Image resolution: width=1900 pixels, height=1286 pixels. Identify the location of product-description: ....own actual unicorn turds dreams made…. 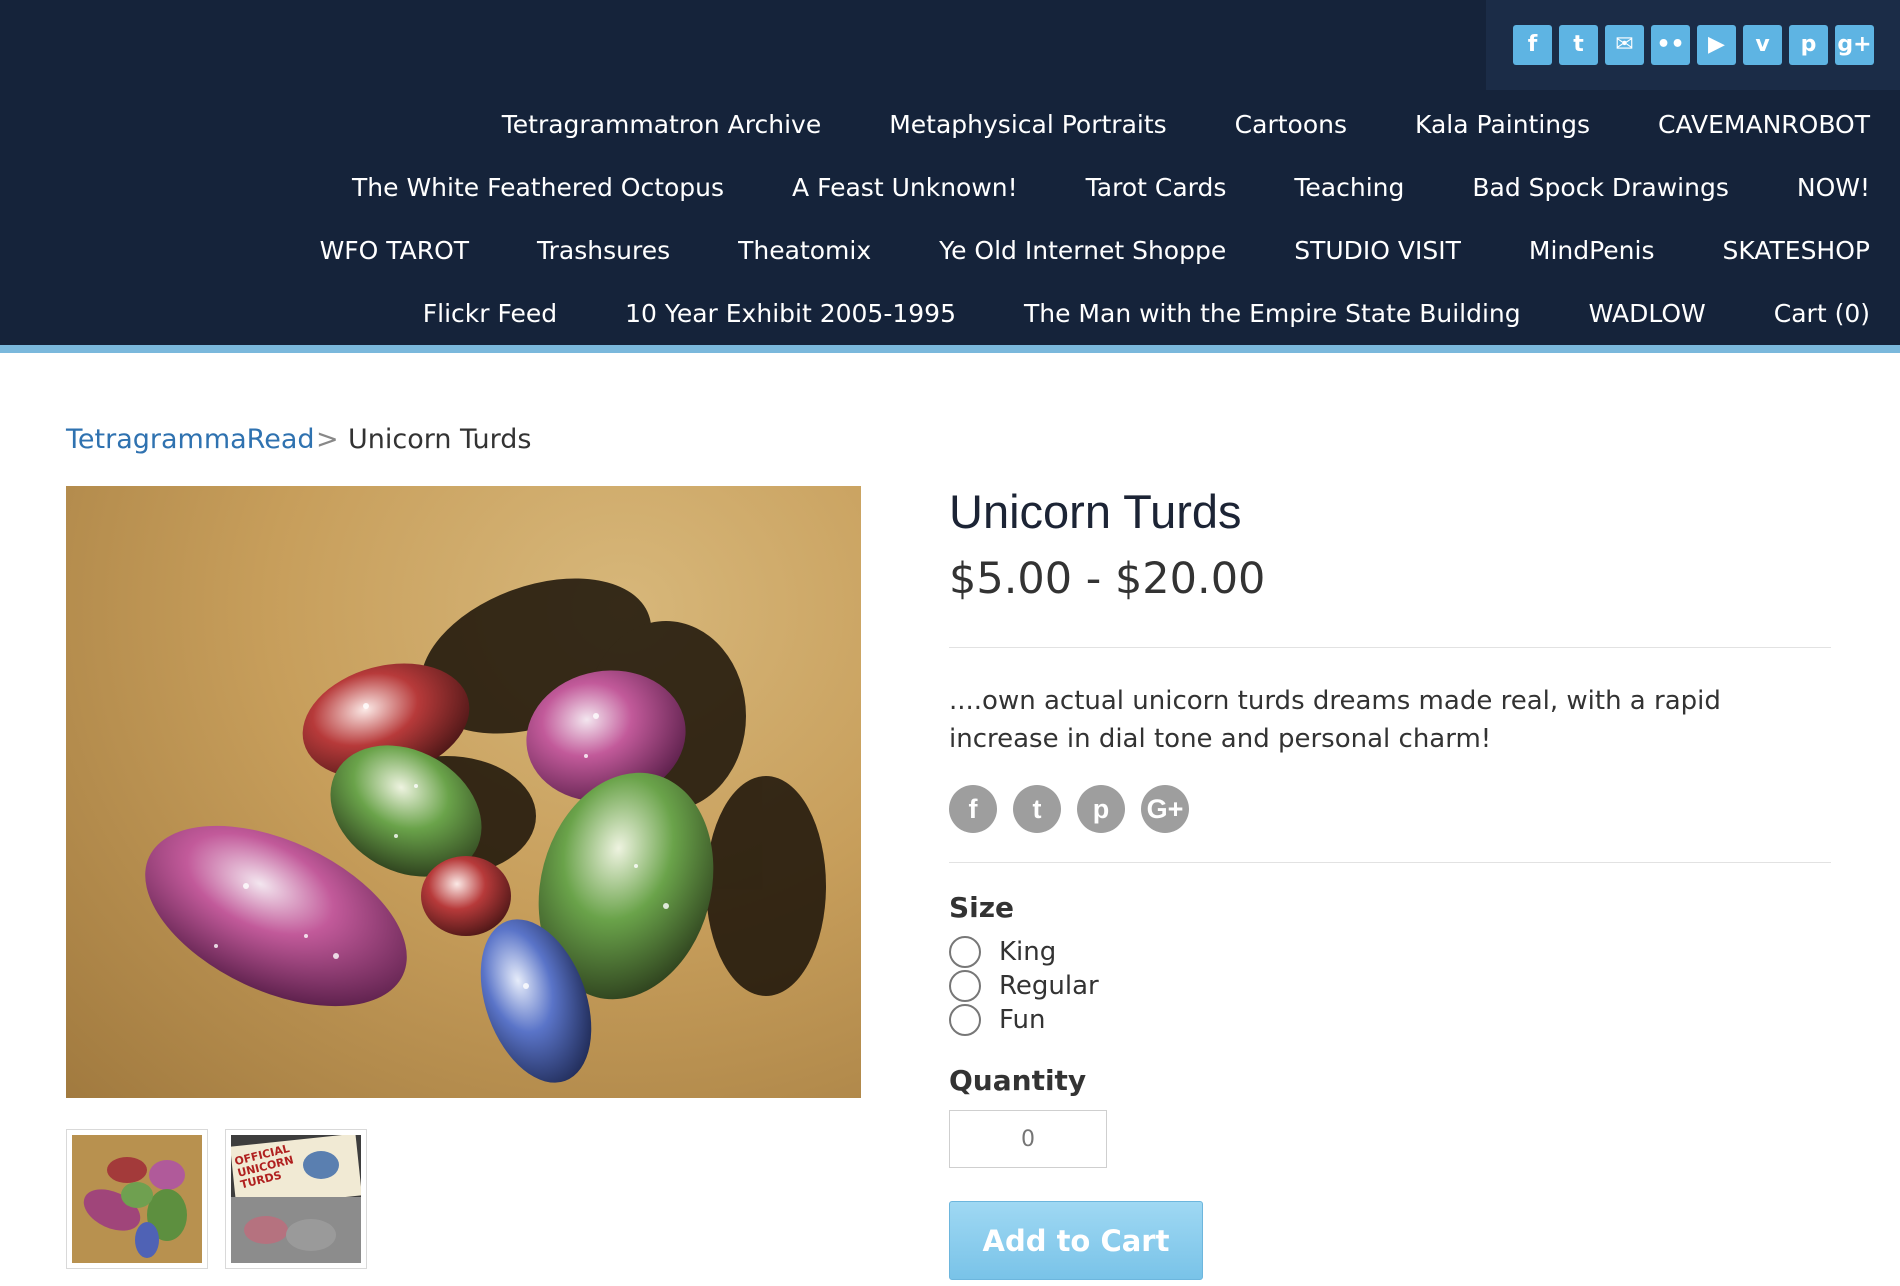
(1335, 720).